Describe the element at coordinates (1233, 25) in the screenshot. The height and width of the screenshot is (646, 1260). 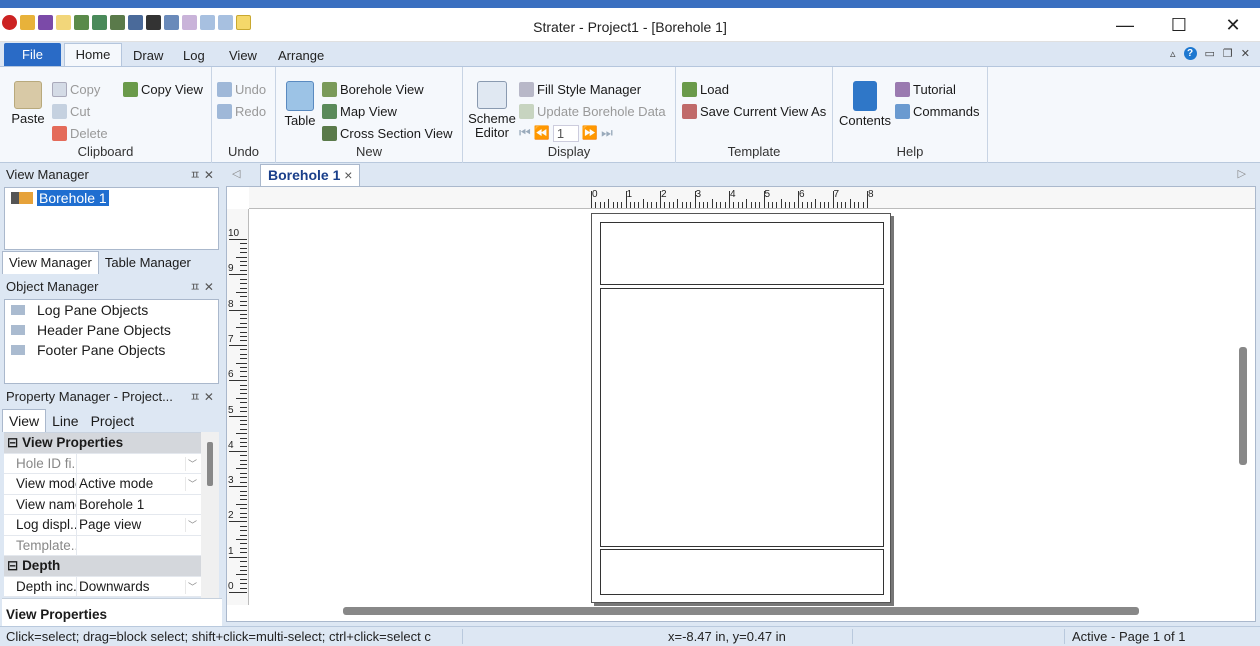
I see `close-button: ✕` at that location.